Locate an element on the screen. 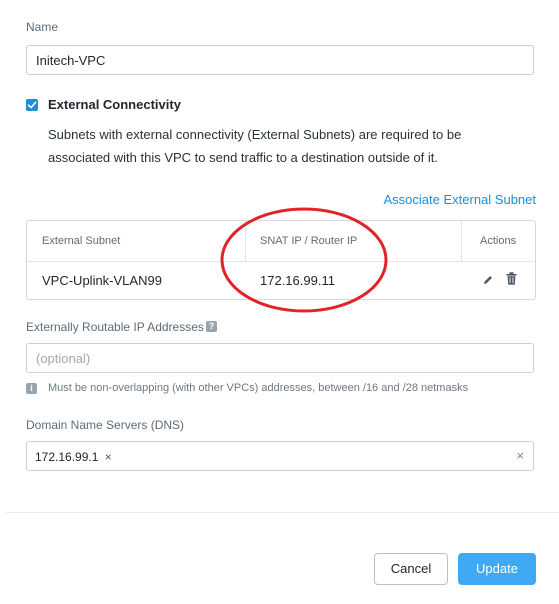 The width and height of the screenshot is (559, 604). column-divider is located at coordinates (461, 241).